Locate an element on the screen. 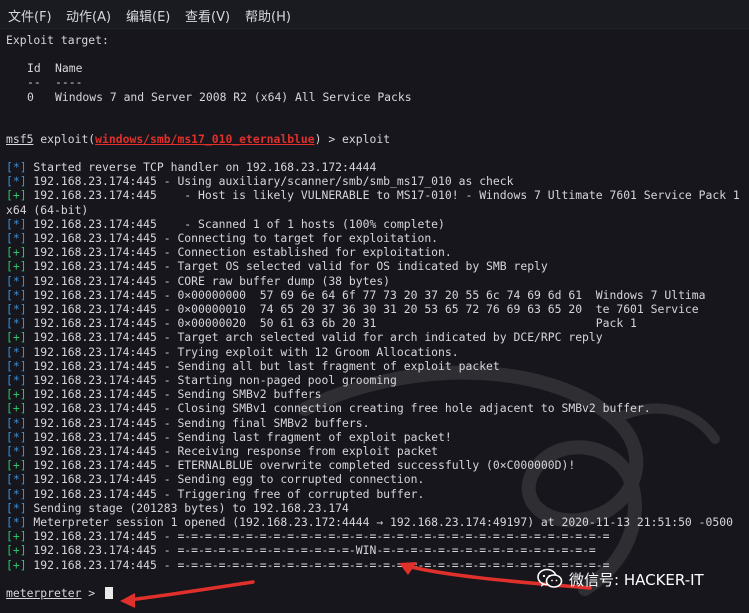 The height and width of the screenshot is (613, 749). msf-prompt-command: ) > exploit is located at coordinates (352, 139).